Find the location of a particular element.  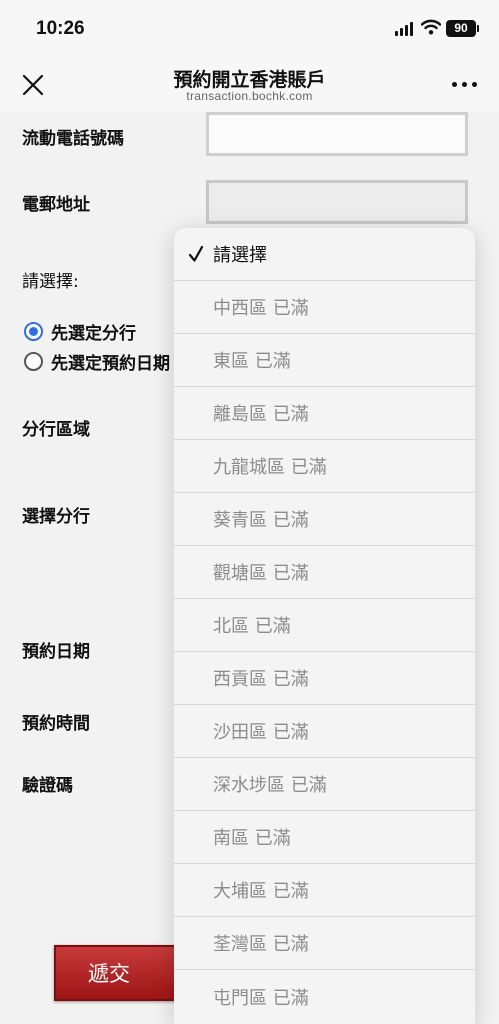

page-url: transaction.bochk.com is located at coordinates (249, 96).